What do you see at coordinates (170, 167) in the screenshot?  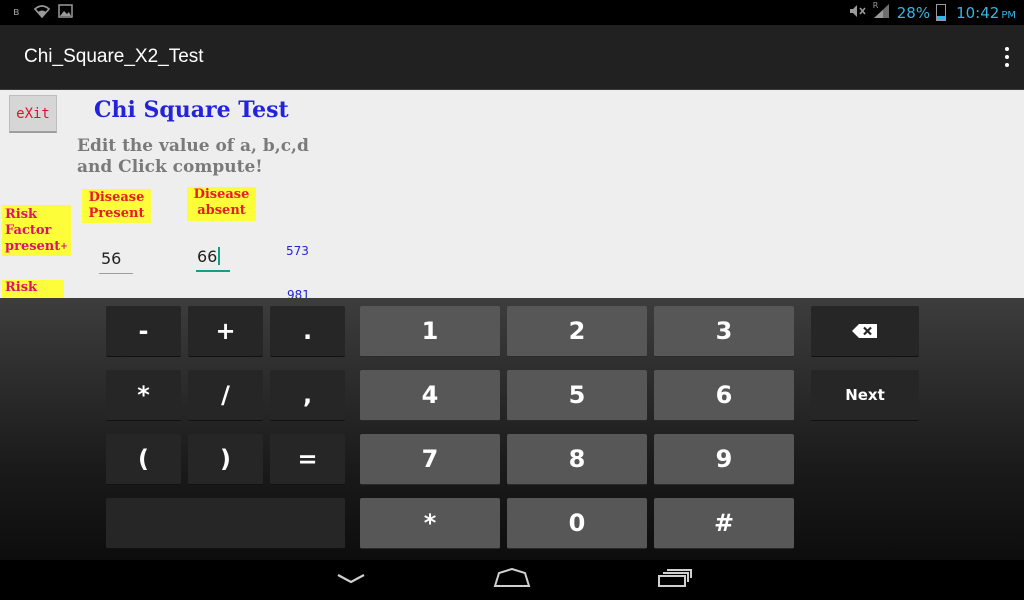 I see `instruction-line-2: and Click compute!` at bounding box center [170, 167].